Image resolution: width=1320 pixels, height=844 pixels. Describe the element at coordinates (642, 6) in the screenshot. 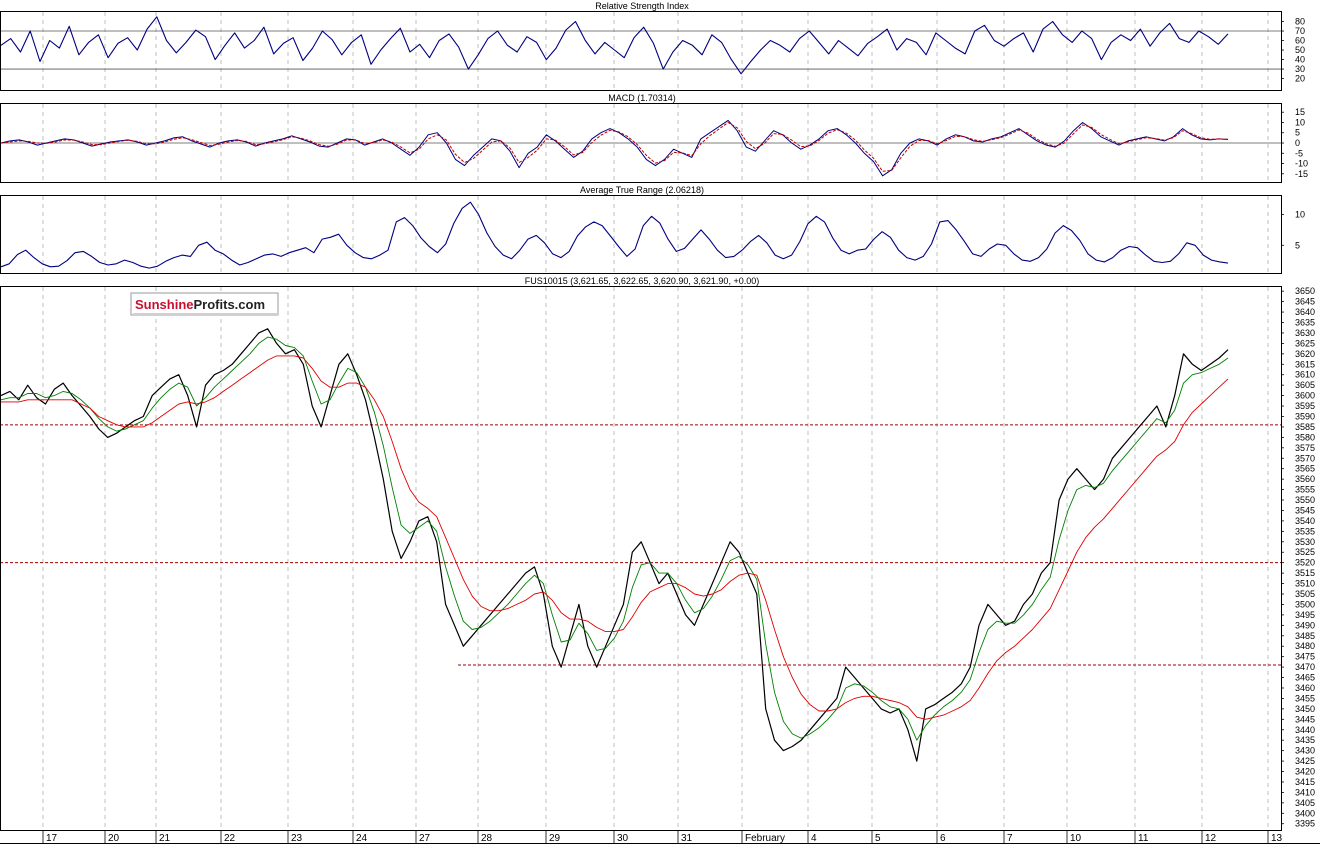

I see `rsi-title: Relative Strength Index` at that location.